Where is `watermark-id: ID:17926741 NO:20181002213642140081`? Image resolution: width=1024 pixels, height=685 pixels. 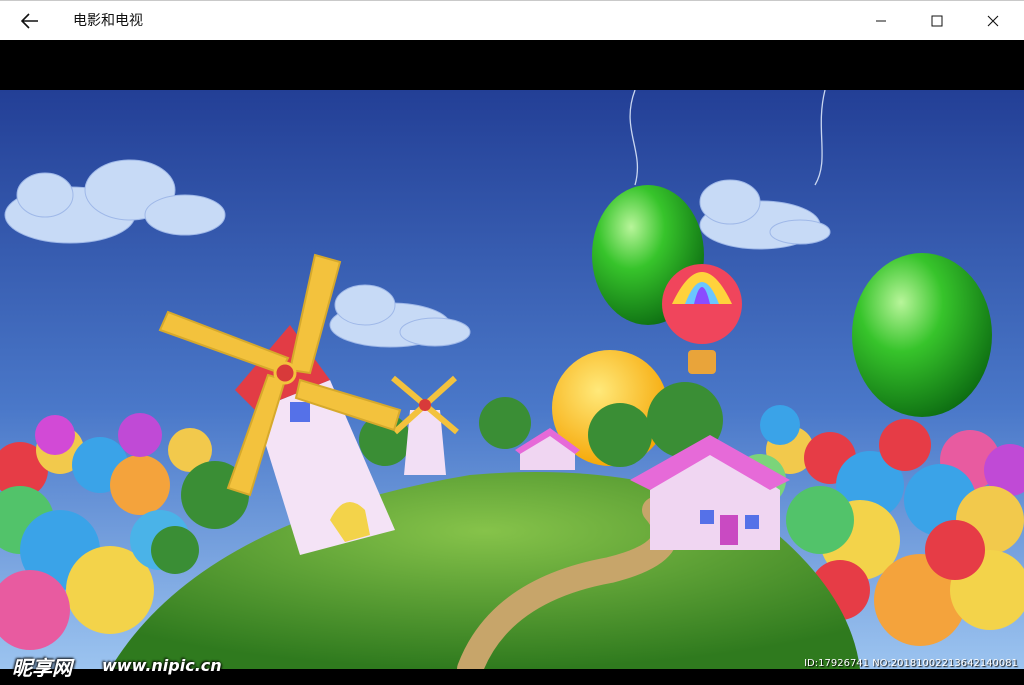
watermark-id: ID:17926741 NO:20181002213642140081 is located at coordinates (911, 663).